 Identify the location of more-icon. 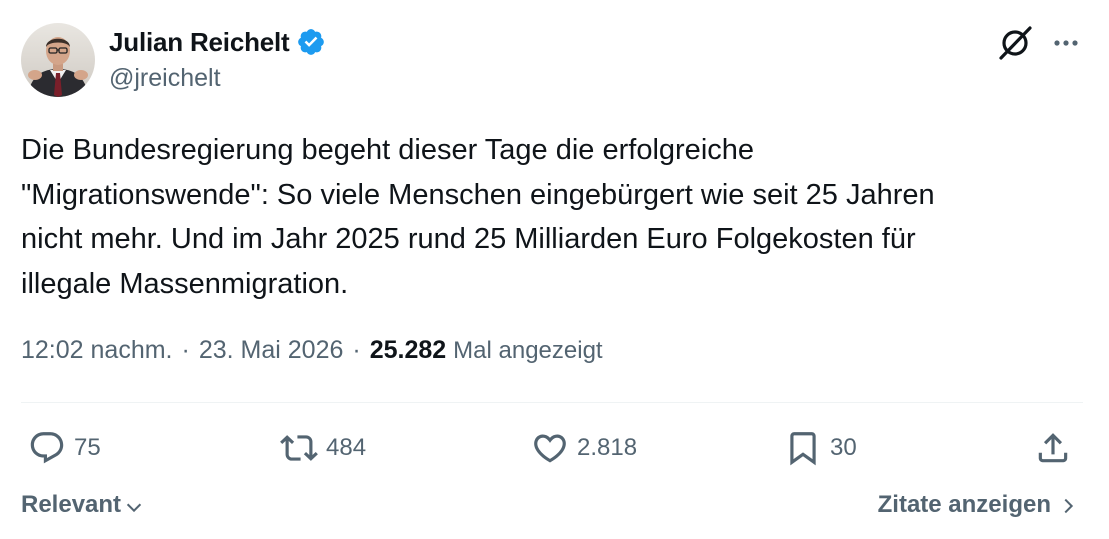
(1066, 43).